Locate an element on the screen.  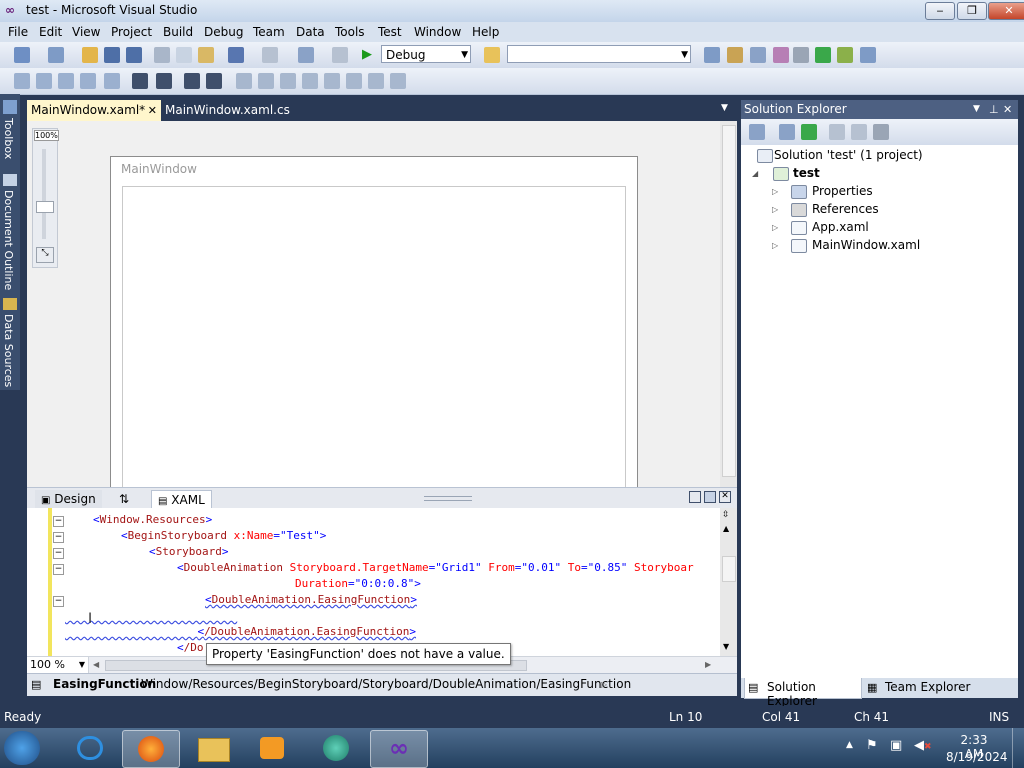
next-bookmark-doc-icon is located at coordinates (354, 81).